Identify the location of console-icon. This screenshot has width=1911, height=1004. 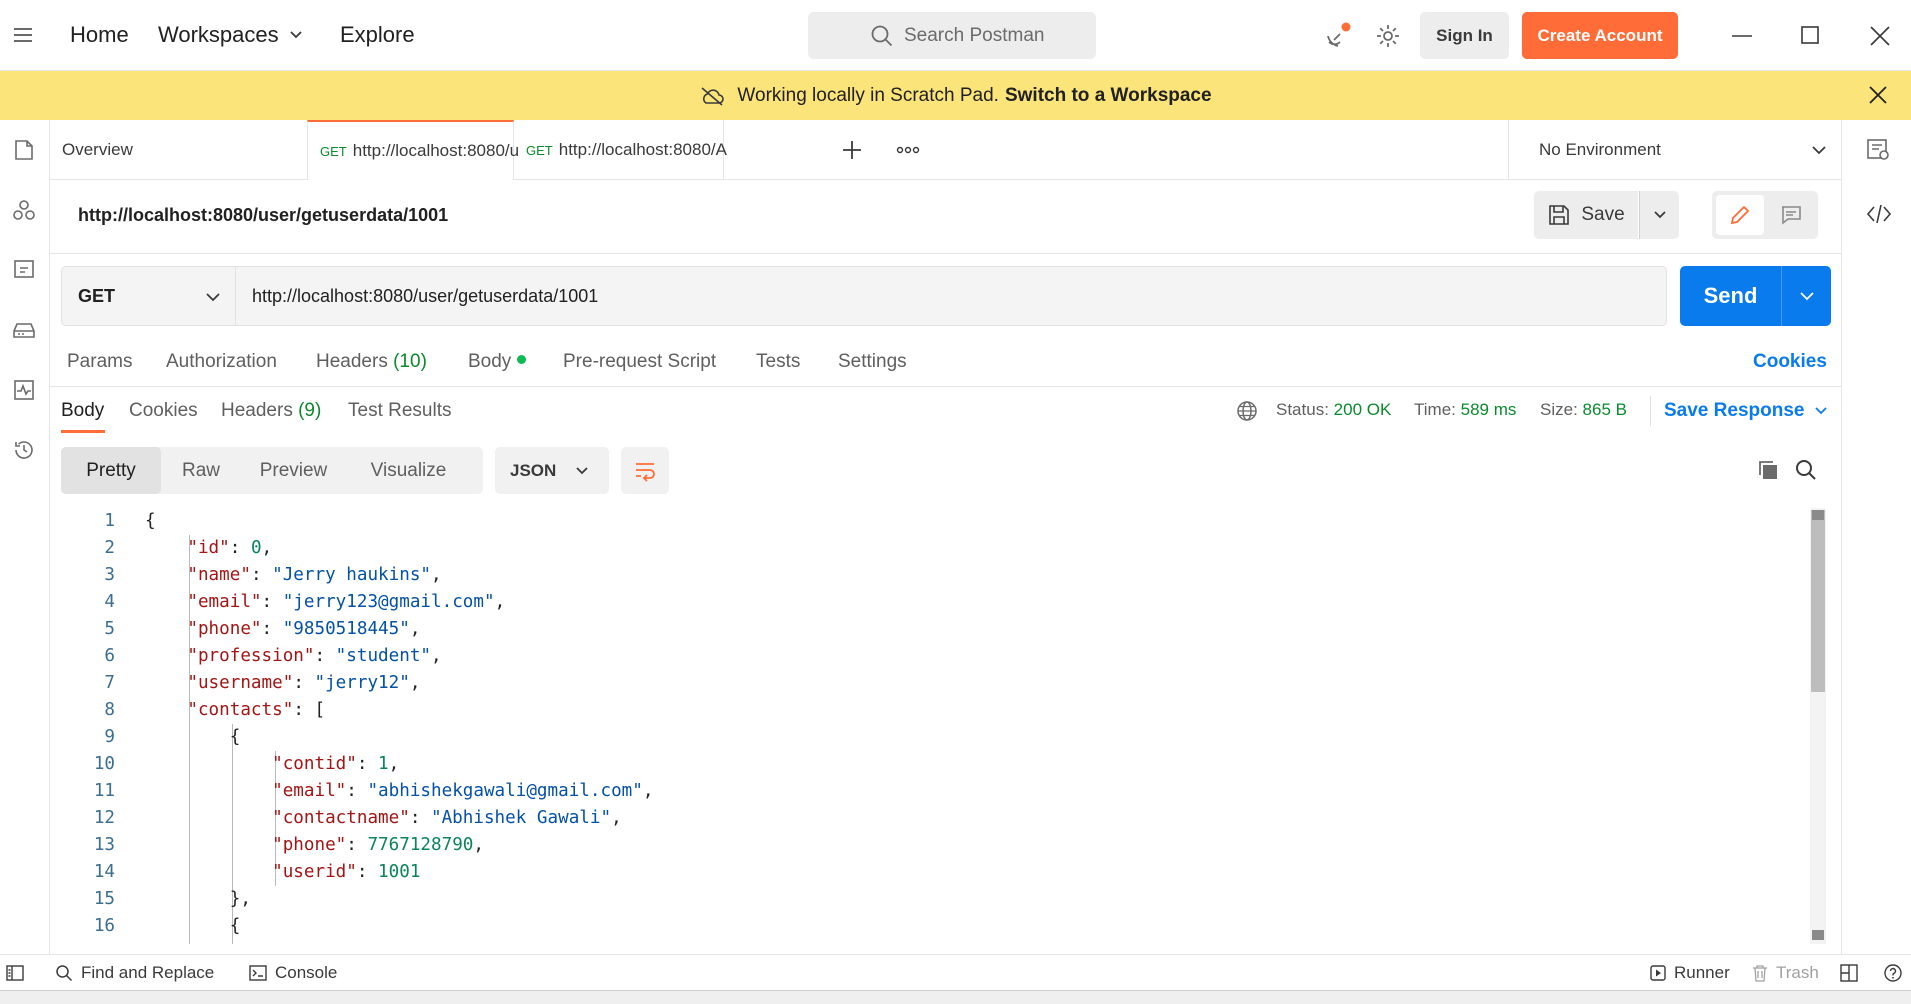
(258, 973).